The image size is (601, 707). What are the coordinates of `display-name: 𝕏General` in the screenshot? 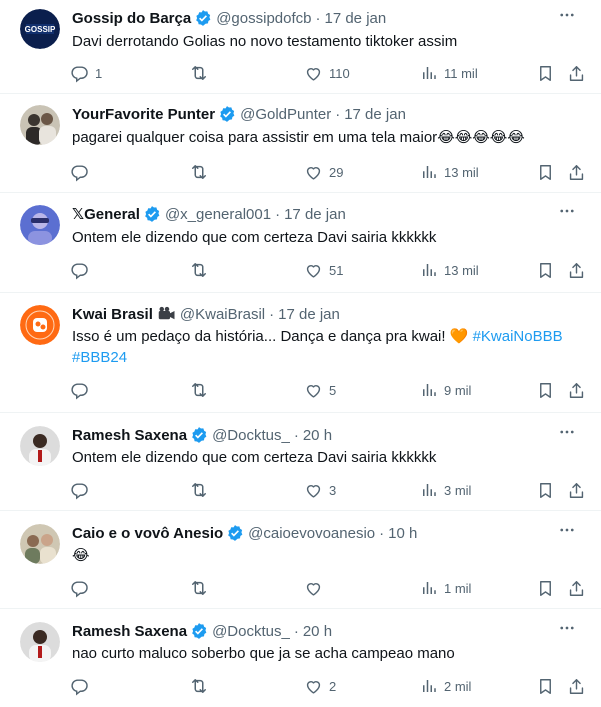 It's located at (106, 214).